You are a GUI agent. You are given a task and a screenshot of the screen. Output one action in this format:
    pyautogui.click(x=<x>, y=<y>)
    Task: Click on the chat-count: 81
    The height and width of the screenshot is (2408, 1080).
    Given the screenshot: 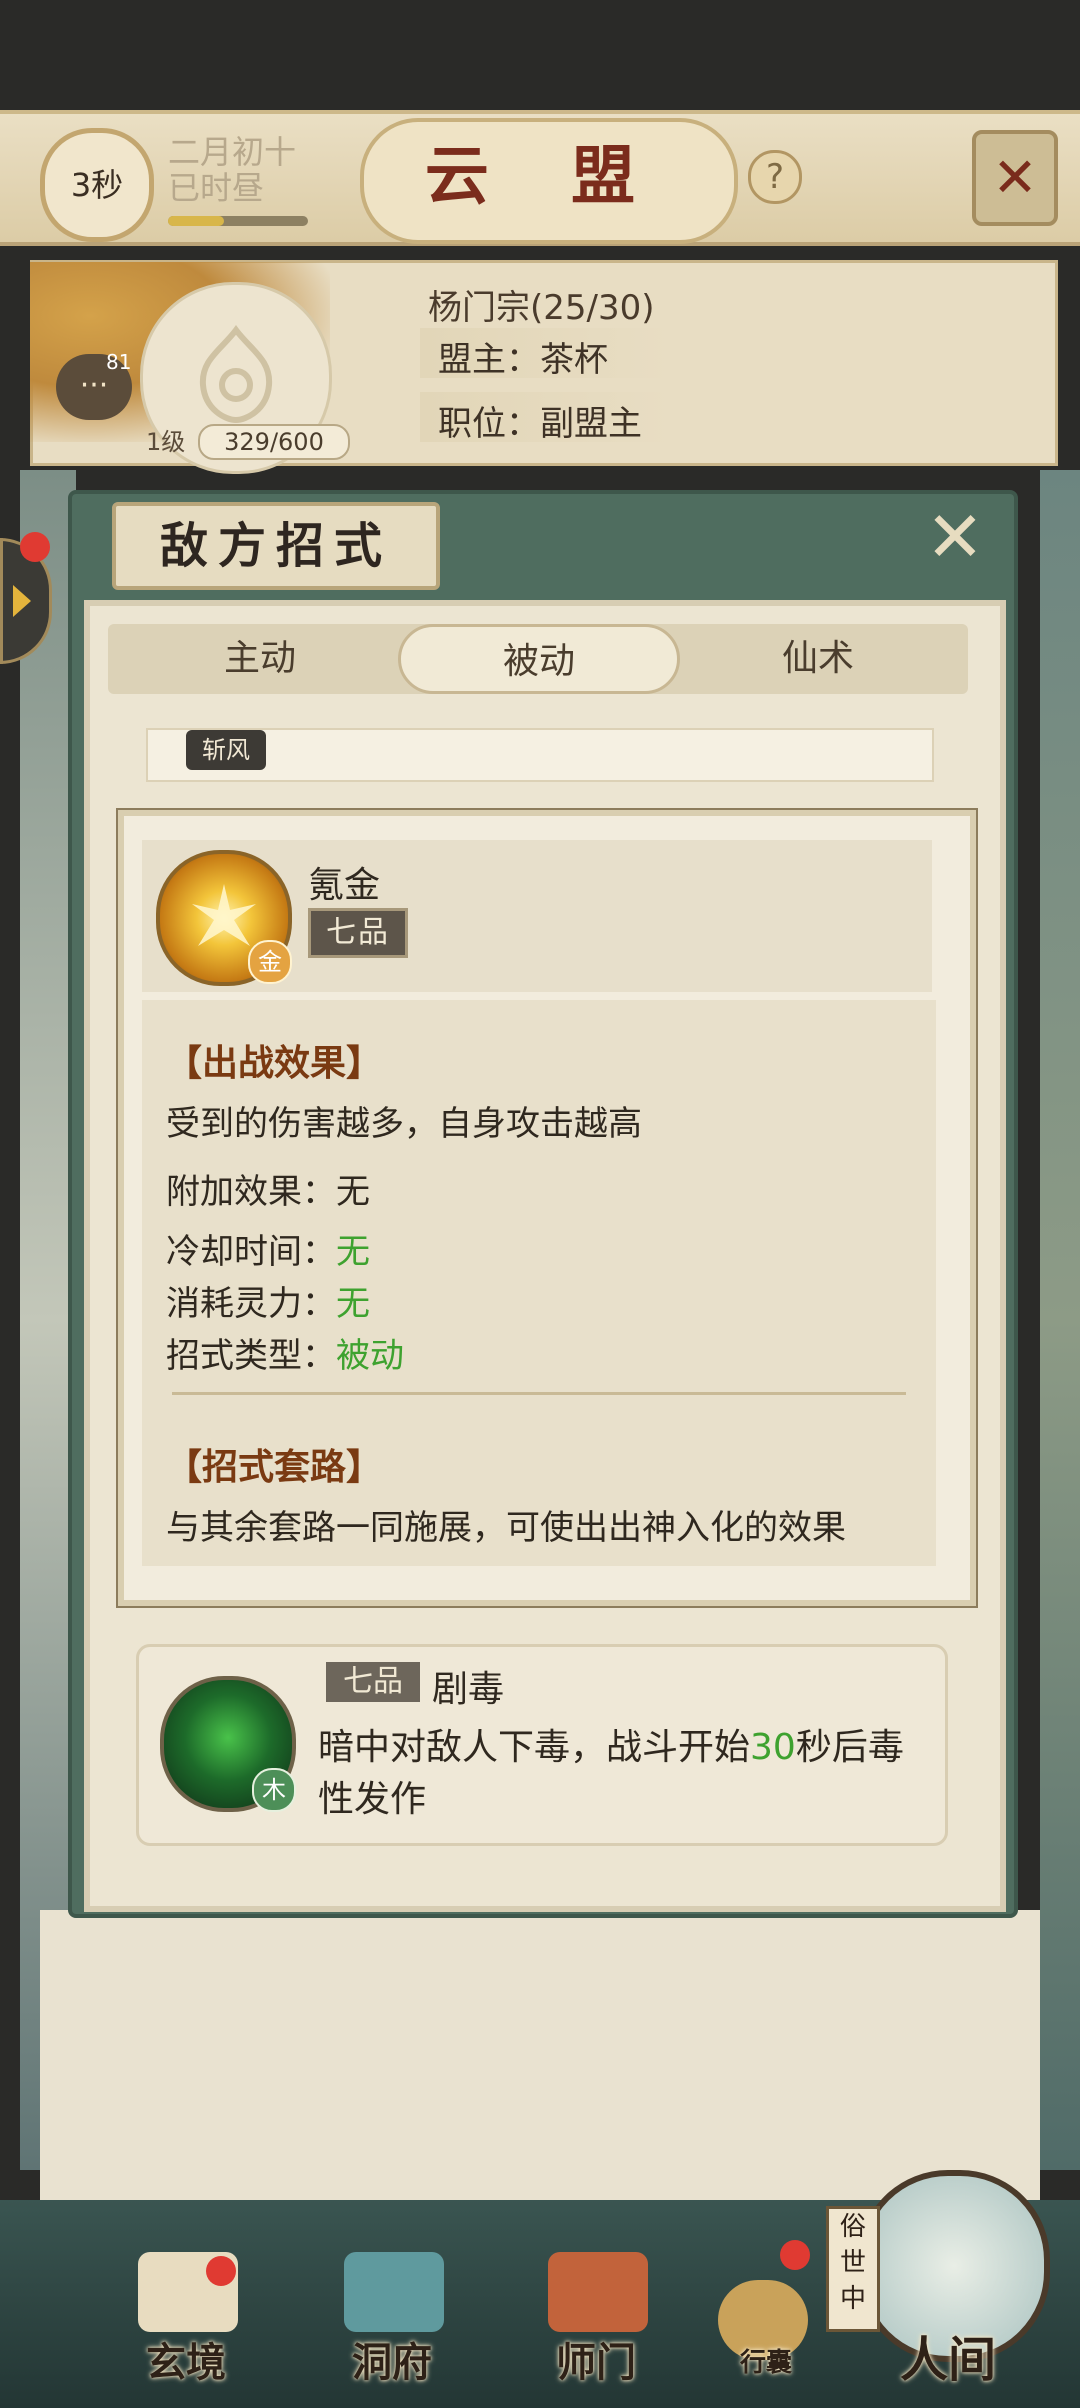 What is the action you would take?
    pyautogui.click(x=119, y=362)
    